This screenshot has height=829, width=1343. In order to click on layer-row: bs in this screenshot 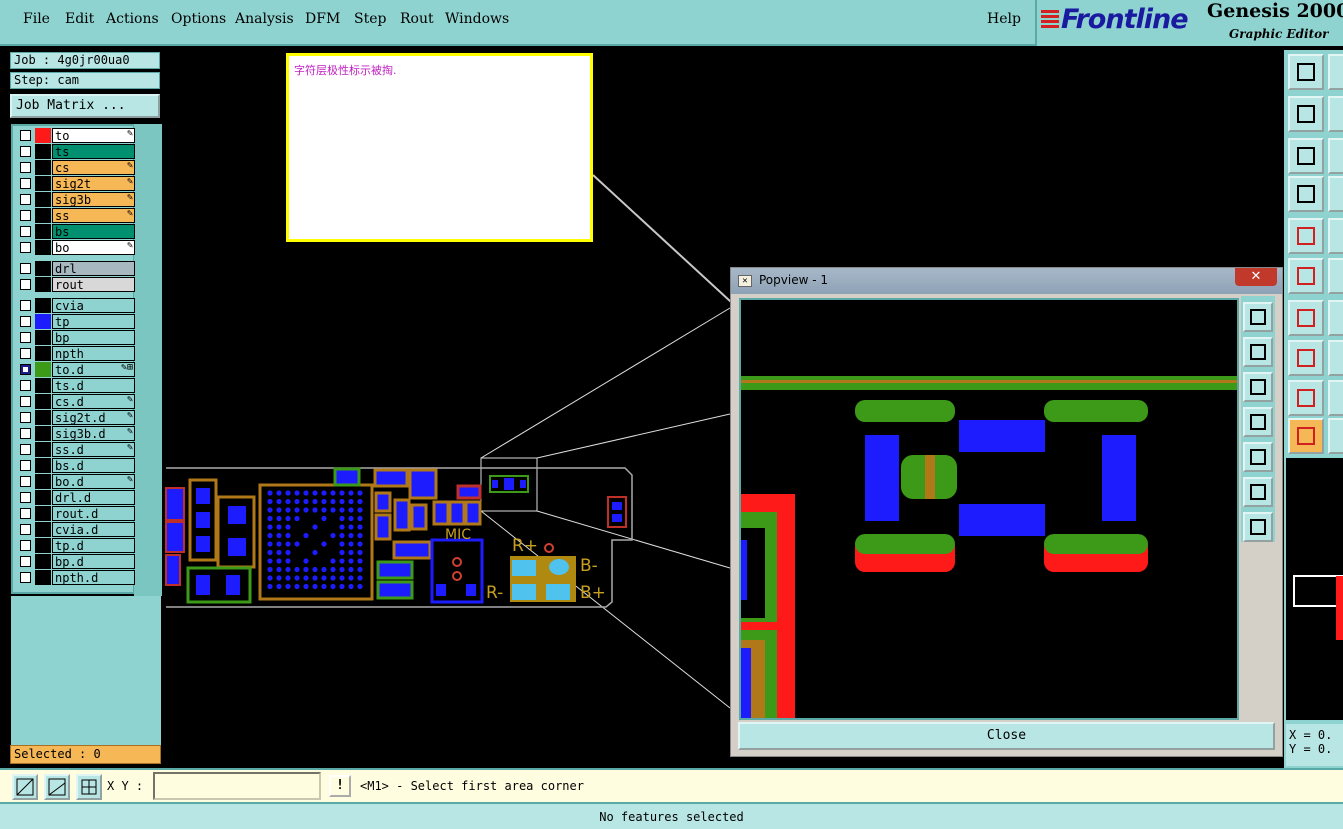, I will do `click(76, 231)`.